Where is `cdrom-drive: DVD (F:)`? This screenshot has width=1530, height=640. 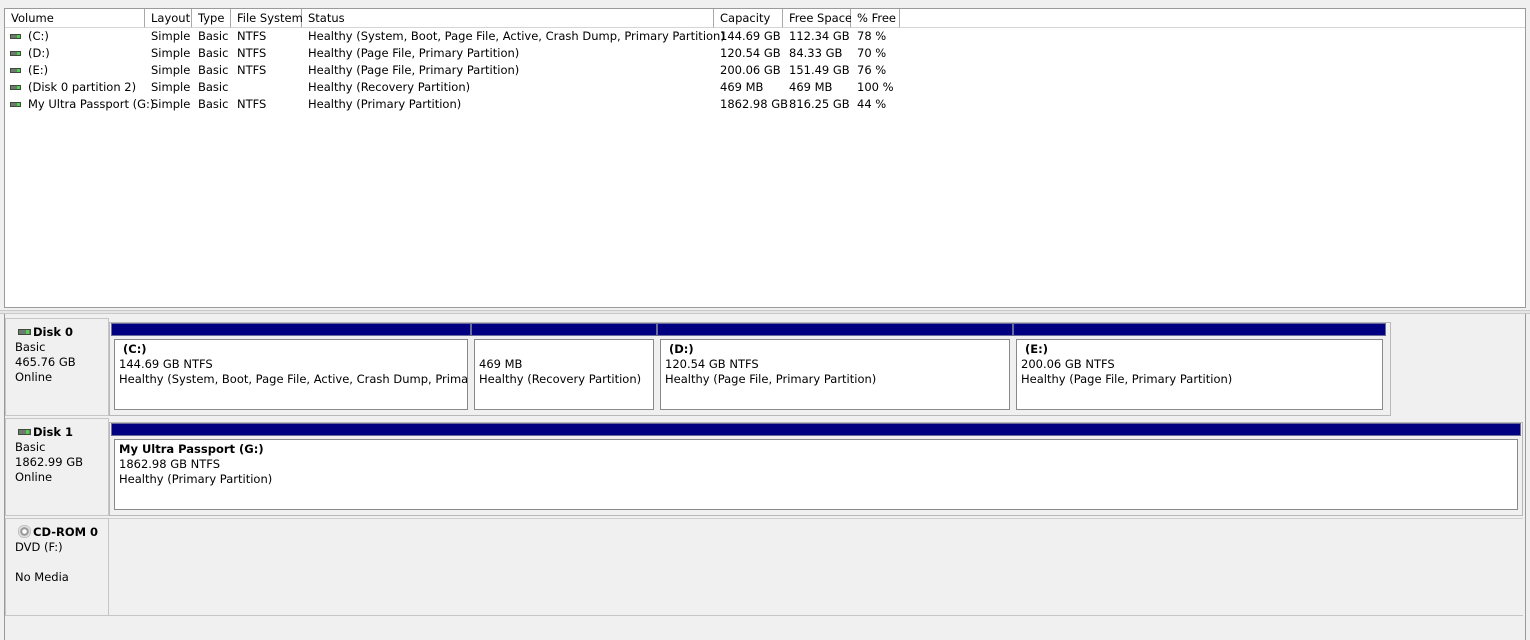 cdrom-drive: DVD (F:) is located at coordinates (39, 547).